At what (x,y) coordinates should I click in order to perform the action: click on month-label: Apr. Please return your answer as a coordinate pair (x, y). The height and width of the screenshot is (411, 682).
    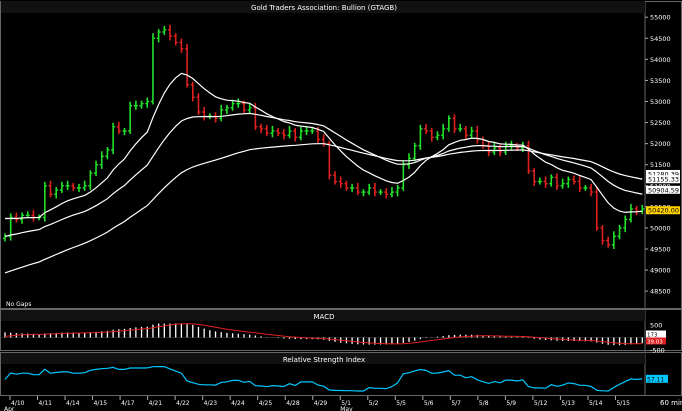
    Looking at the image, I should click on (9, 408).